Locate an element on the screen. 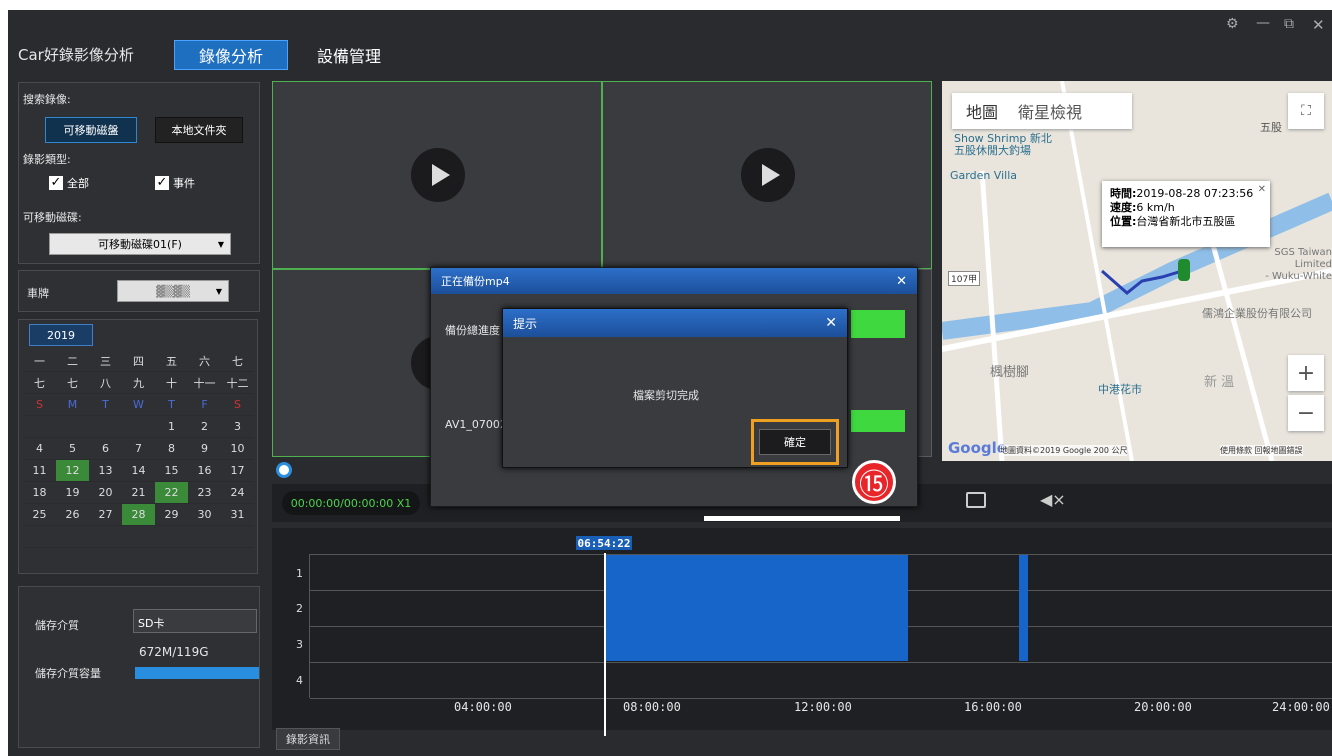 Image resolution: width=1332 pixels, height=756 pixels. month-cell: 二 is located at coordinates (72, 361).